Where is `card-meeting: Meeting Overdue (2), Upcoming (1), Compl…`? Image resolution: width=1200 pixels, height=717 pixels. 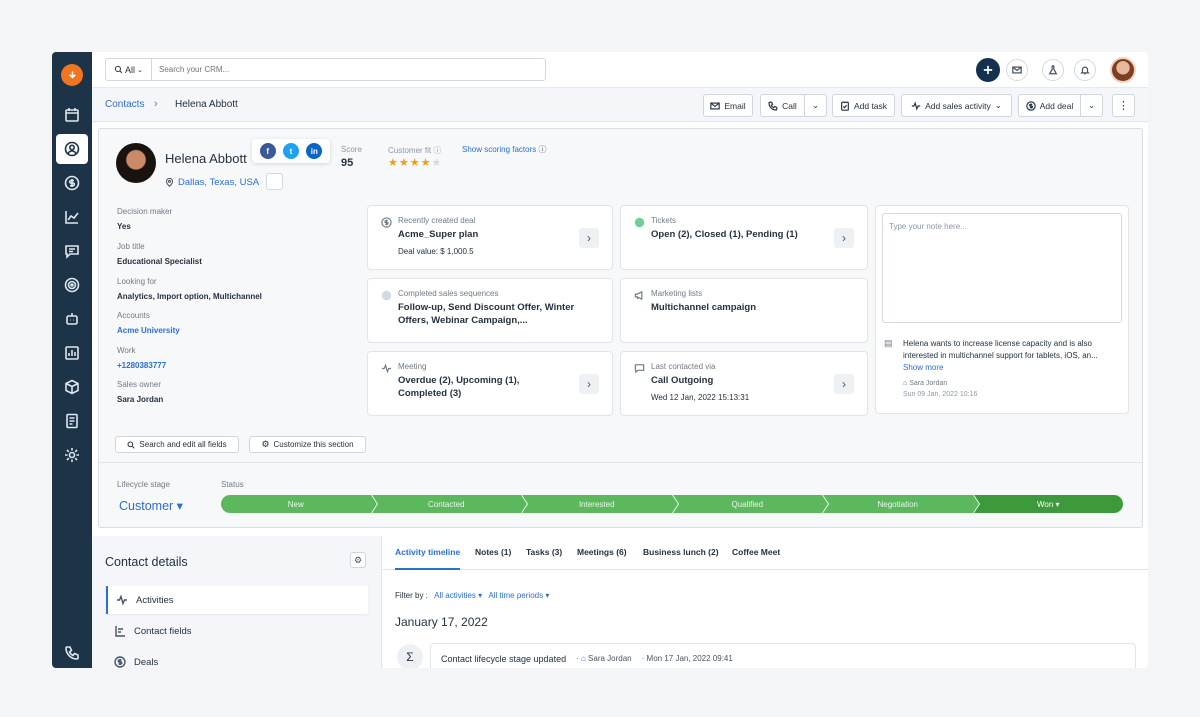
card-meeting: Meeting Overdue (2), Upcoming (1), Compl… is located at coordinates (490, 383).